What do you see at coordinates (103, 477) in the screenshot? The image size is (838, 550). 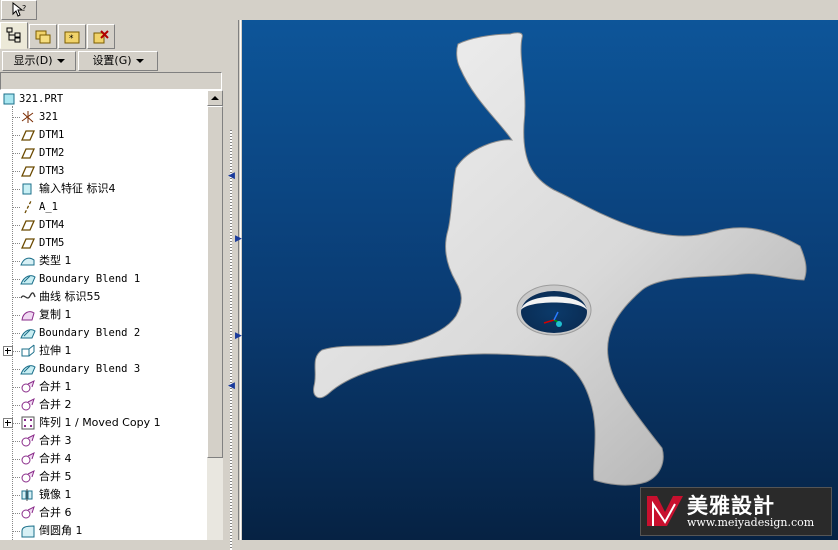 I see `tree-item: 合并 5` at bounding box center [103, 477].